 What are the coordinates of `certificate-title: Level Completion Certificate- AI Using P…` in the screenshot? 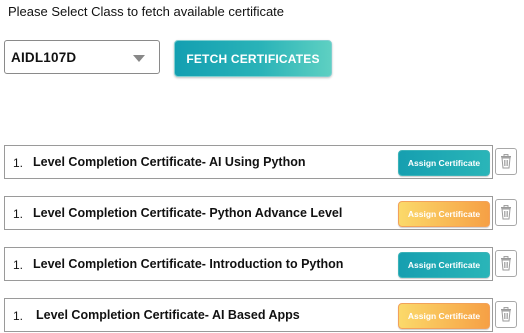 It's located at (169, 162).